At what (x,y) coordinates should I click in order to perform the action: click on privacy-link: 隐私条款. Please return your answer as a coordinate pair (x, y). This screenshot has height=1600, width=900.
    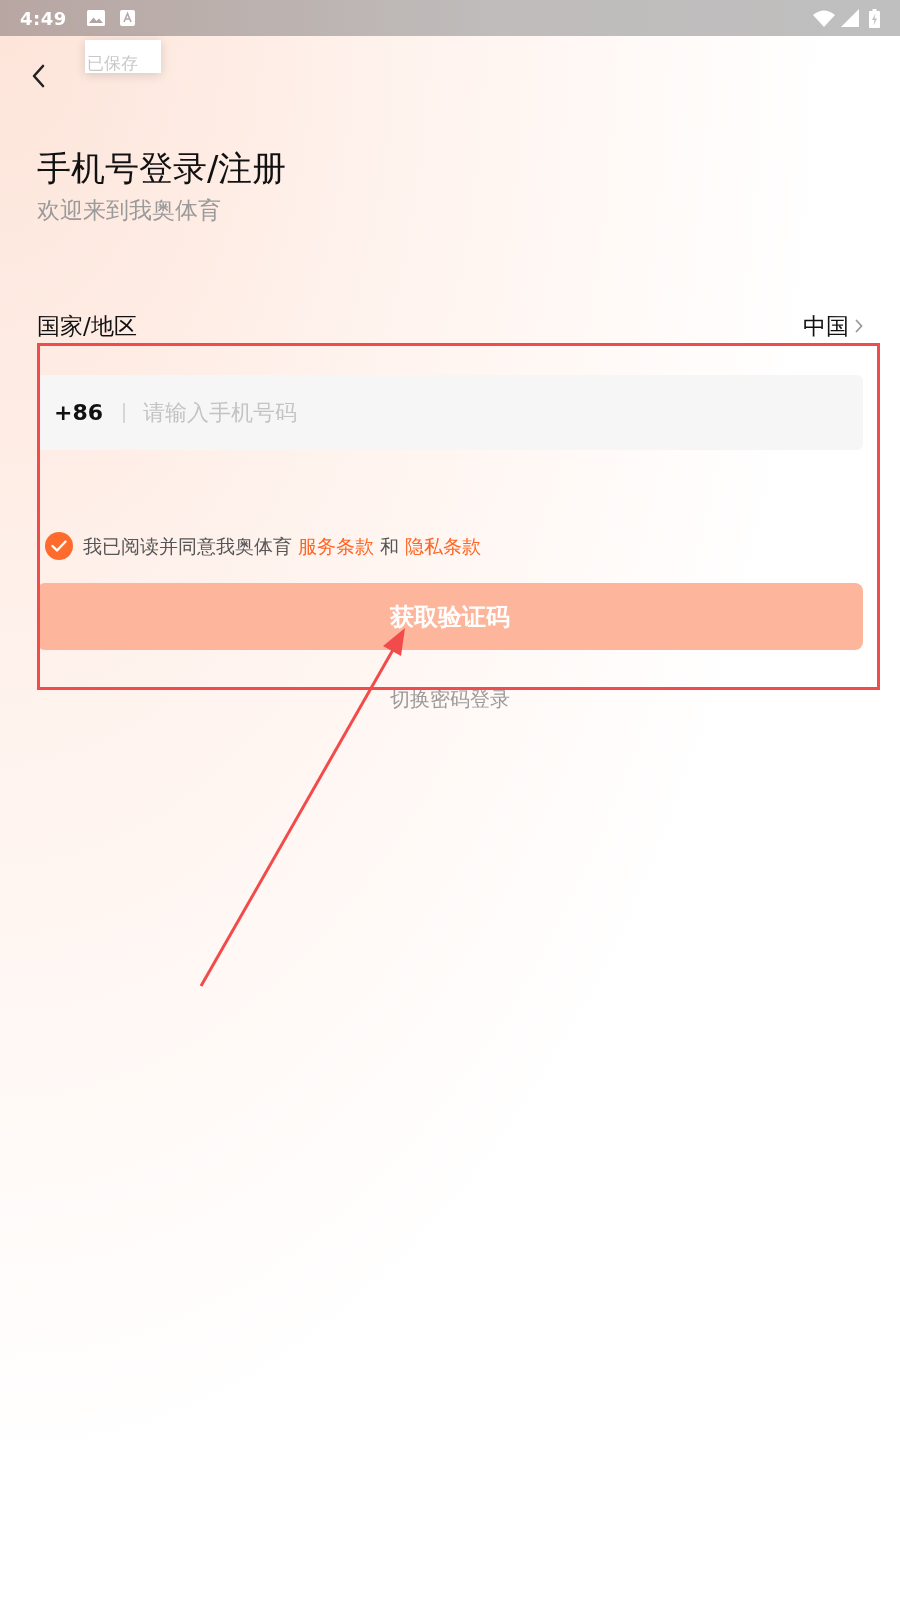
    Looking at the image, I should click on (443, 546).